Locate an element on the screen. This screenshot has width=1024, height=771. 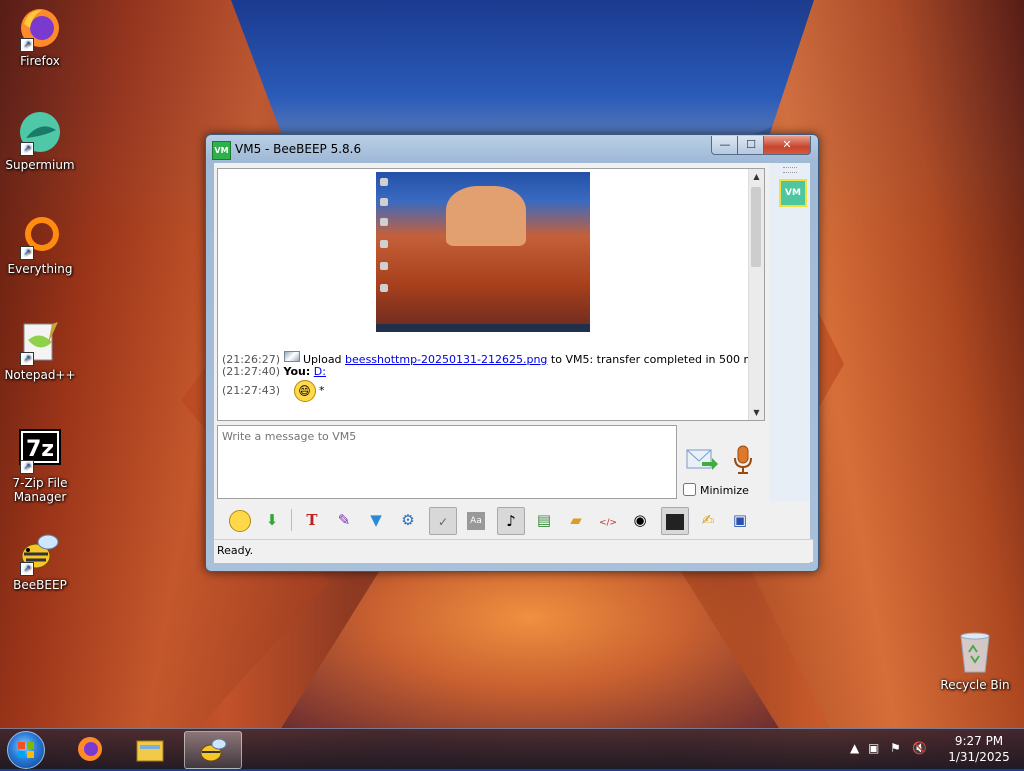
taskbar-item-explorer is located at coordinates (150, 749).